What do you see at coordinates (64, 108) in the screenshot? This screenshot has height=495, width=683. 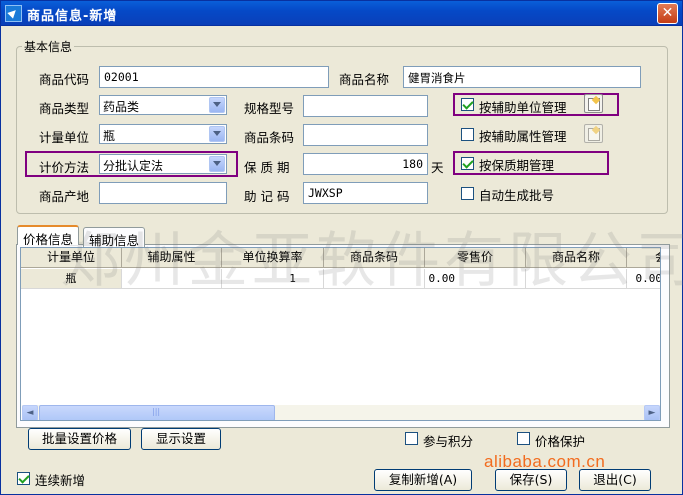 I see `product-type-label: 商品类型` at bounding box center [64, 108].